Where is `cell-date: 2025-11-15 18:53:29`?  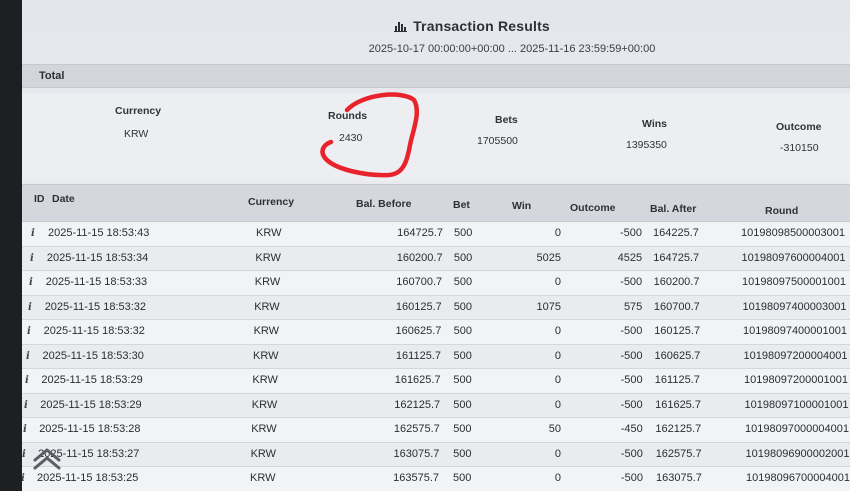 cell-date: 2025-11-15 18:53:29 is located at coordinates (91, 404).